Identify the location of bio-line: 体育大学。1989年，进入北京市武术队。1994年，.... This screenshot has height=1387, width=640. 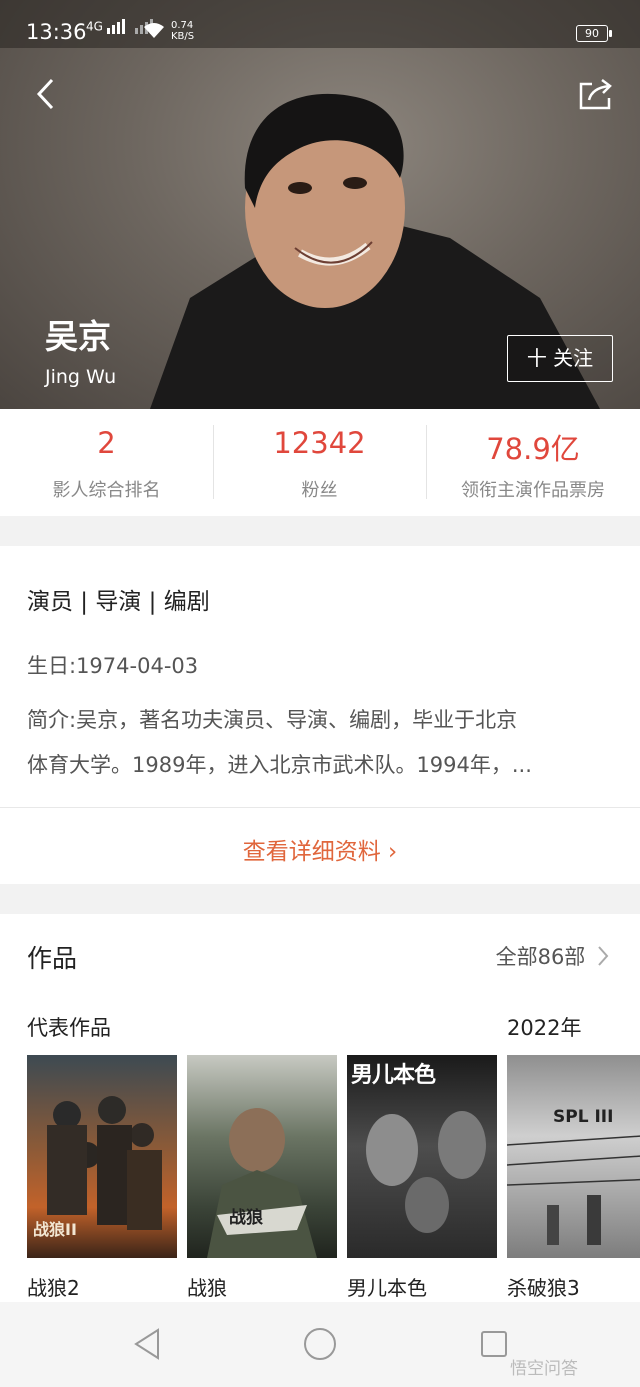
(279, 765).